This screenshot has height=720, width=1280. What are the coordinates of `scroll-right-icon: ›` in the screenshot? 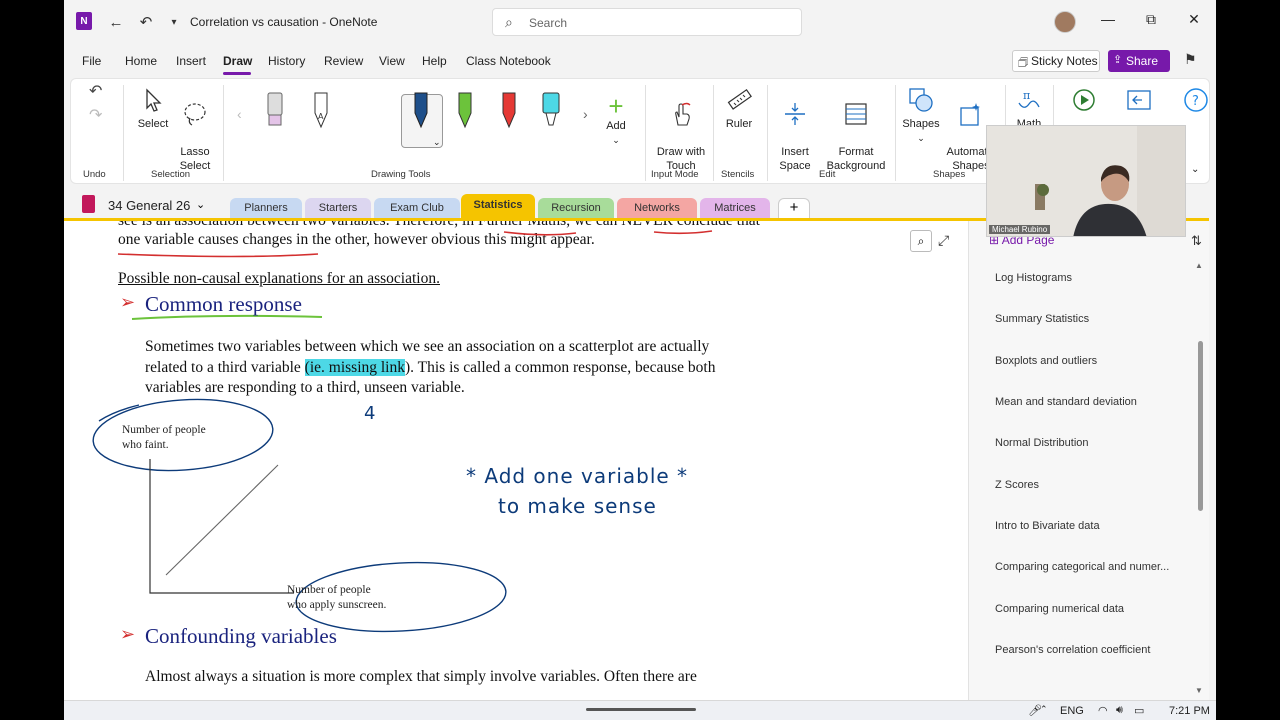 It's located at (585, 114).